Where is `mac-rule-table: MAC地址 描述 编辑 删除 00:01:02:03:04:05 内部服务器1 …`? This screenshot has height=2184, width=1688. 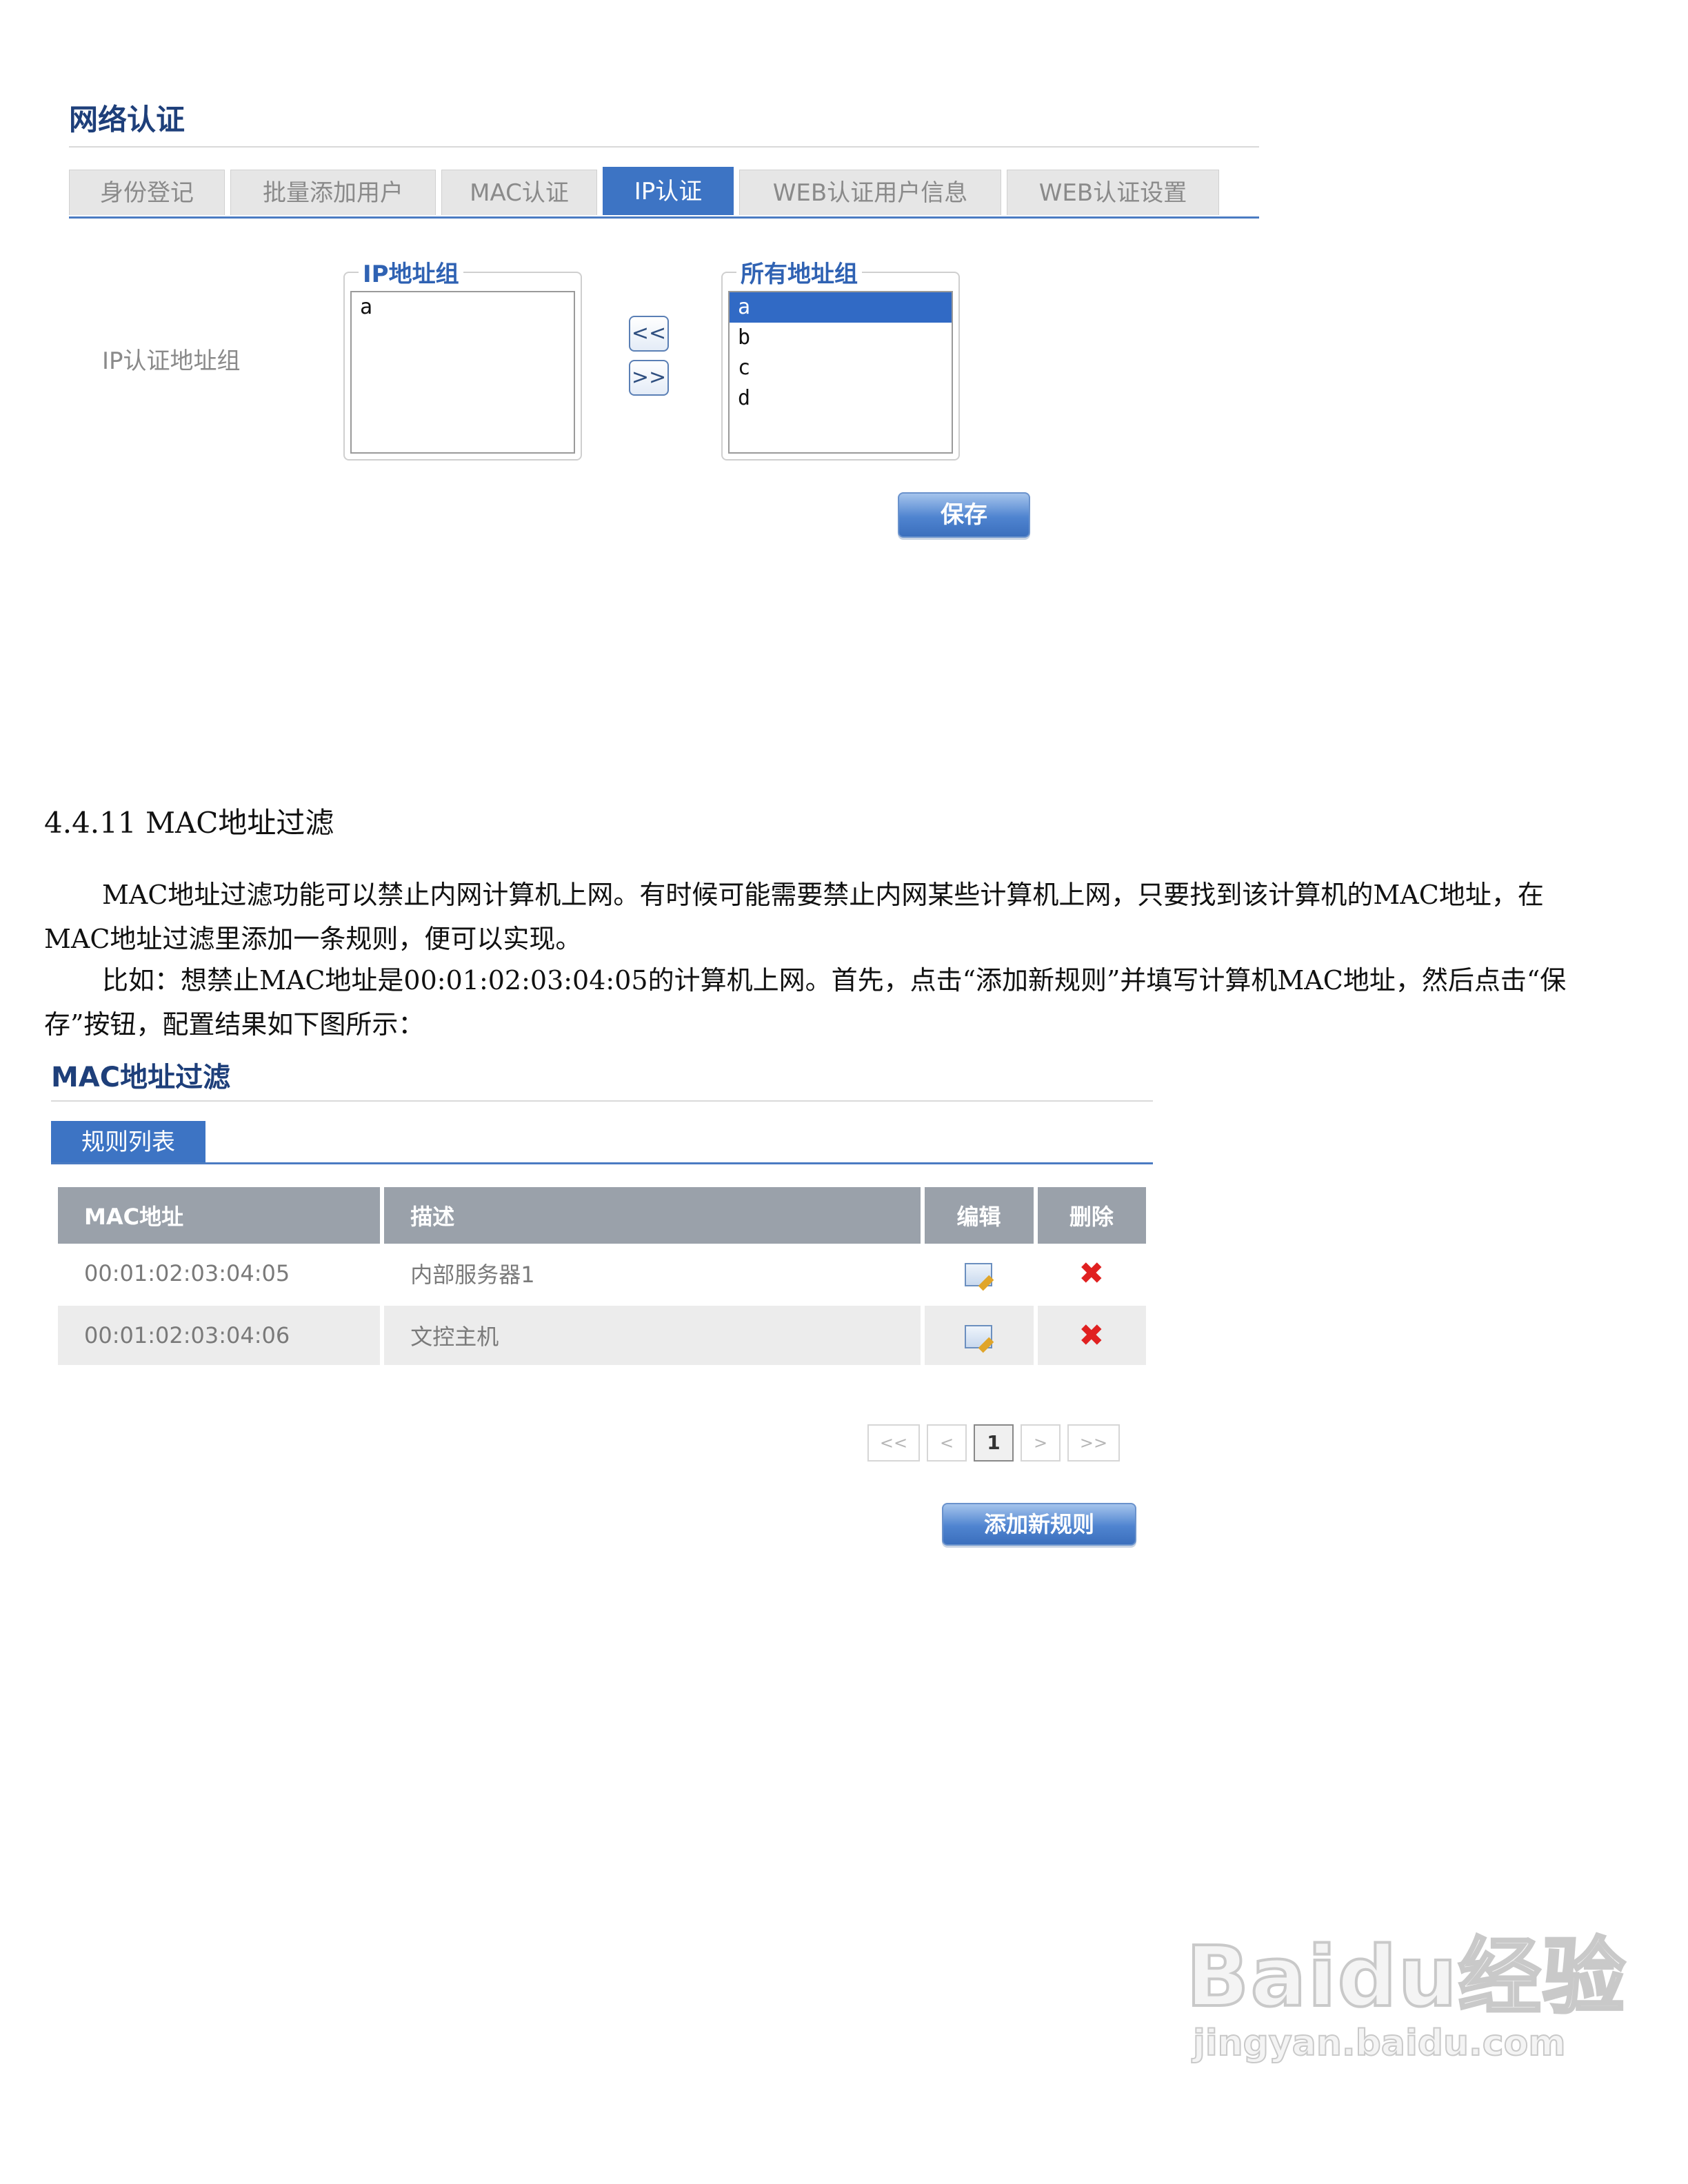
mac-rule-table: MAC地址 描述 编辑 删除 00:01:02:03:04:05 内部服务器1 … is located at coordinates (602, 1277).